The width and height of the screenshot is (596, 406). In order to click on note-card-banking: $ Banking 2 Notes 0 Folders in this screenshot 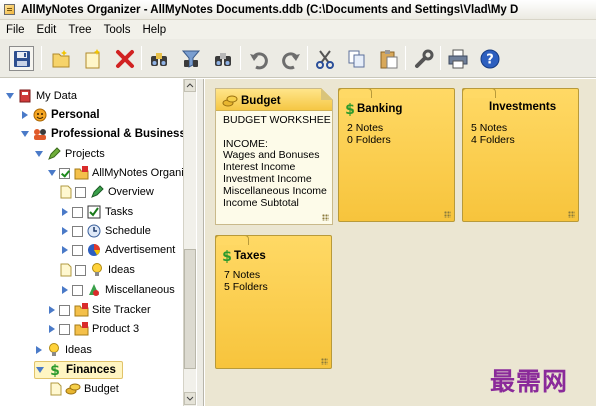, I will do `click(396, 155)`.